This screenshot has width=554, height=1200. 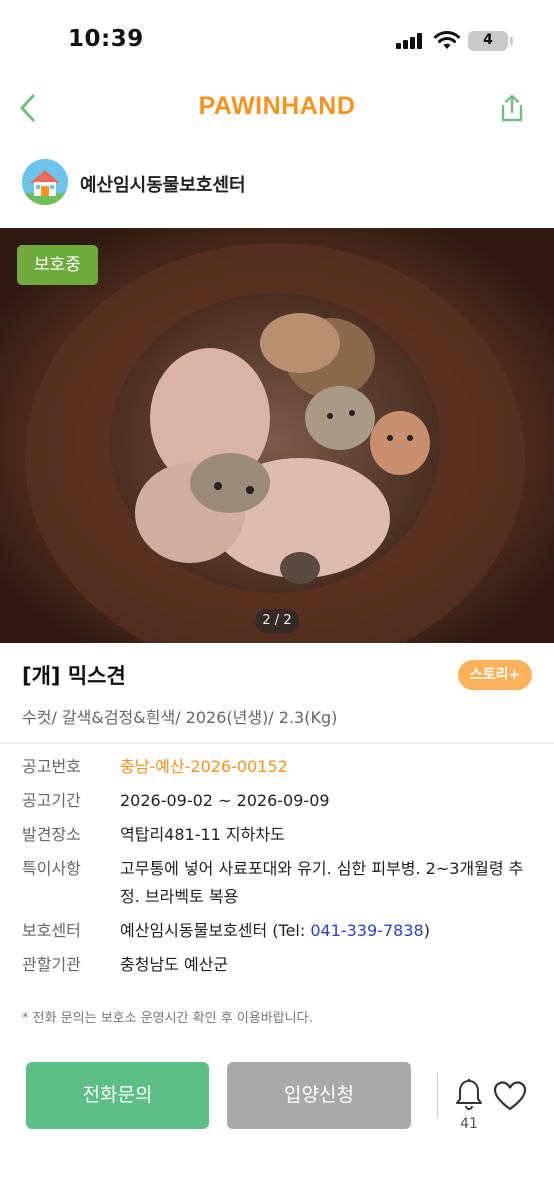 I want to click on battery-icon: 4, so click(x=488, y=41).